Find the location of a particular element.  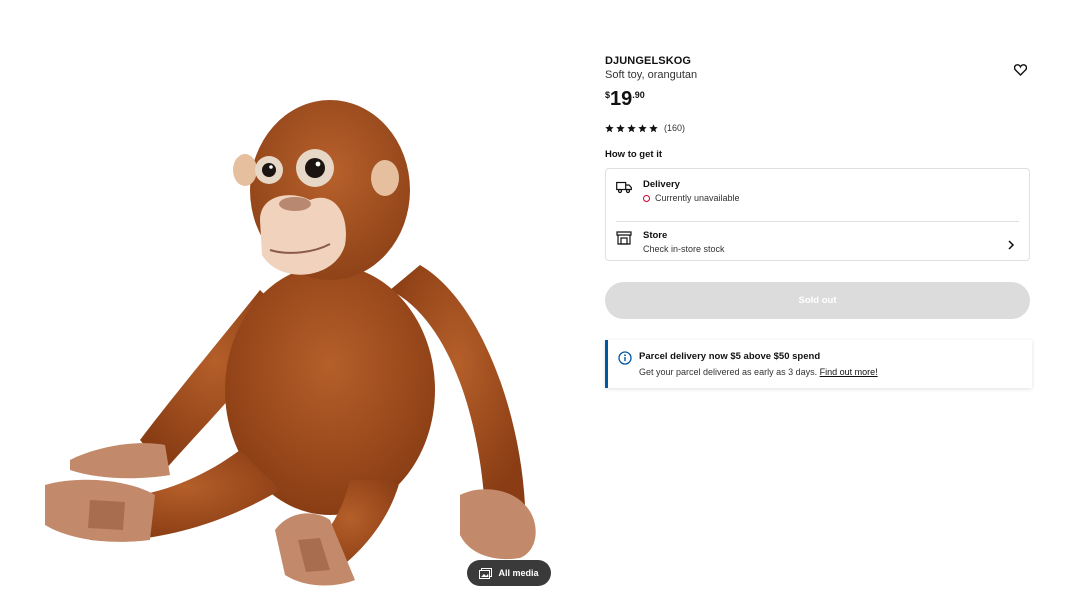

store-status: Check in-store stock is located at coordinates (684, 249).